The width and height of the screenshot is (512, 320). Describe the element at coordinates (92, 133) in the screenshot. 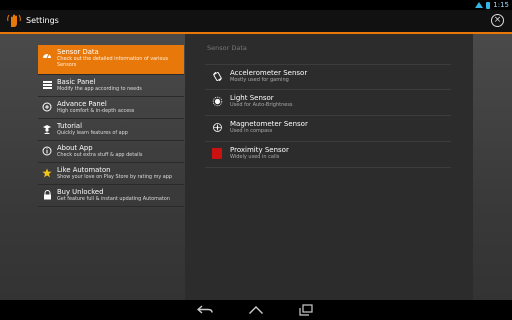

I see `sidebar-item-sub: Quickly learn features of app` at that location.